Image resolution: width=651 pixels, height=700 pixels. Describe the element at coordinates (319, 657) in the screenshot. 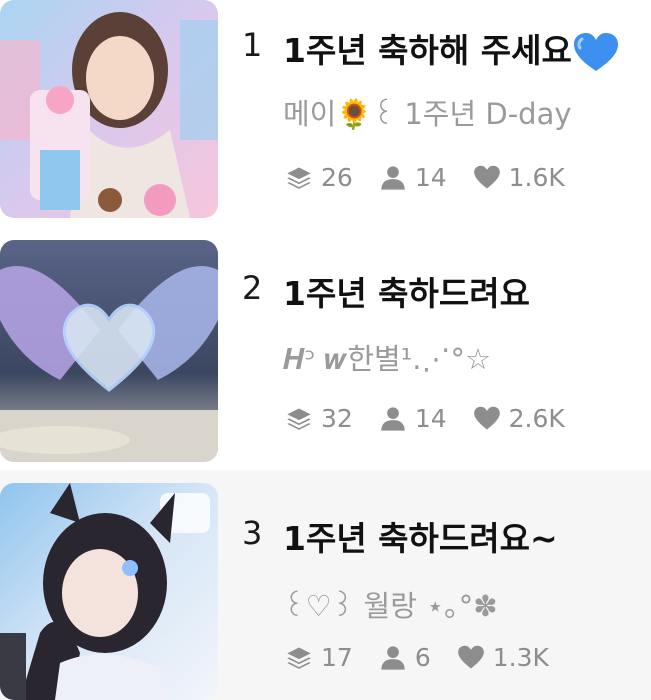

I see `parts-count: 17` at that location.